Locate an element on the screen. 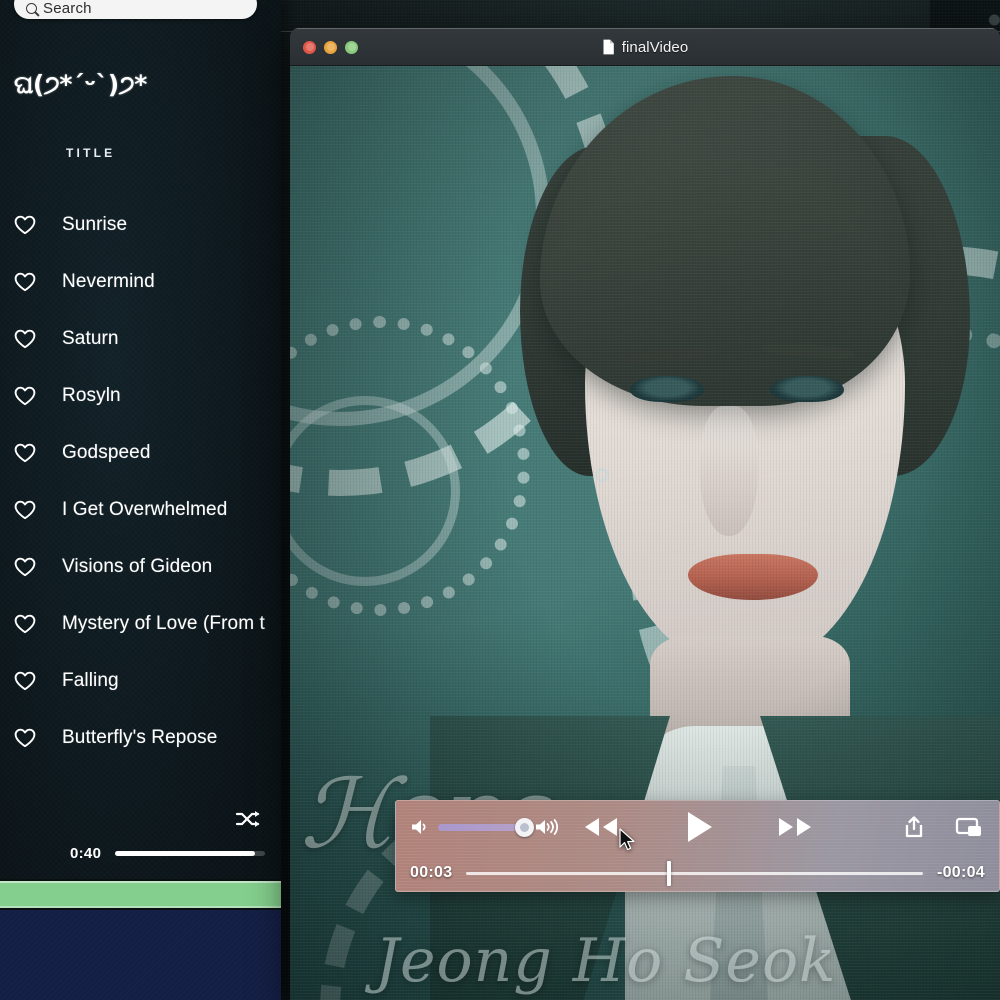  shuffle-icon is located at coordinates (247, 819).